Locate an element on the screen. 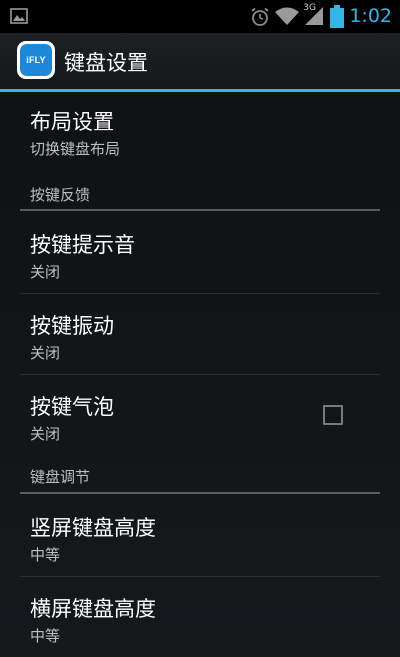 This screenshot has height=657, width=400. category-key-feedback: 按键反馈 is located at coordinates (60, 195).